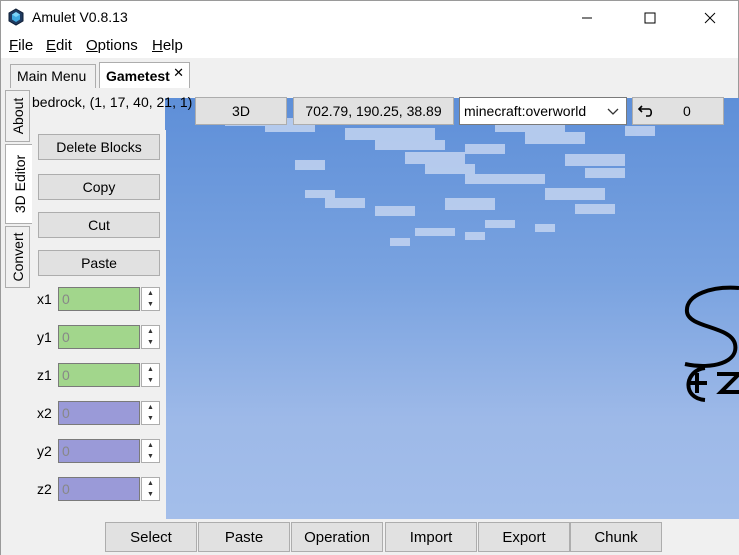  I want to click on camera-position-label: 702.79, 190.25, 38.89, so click(373, 111).